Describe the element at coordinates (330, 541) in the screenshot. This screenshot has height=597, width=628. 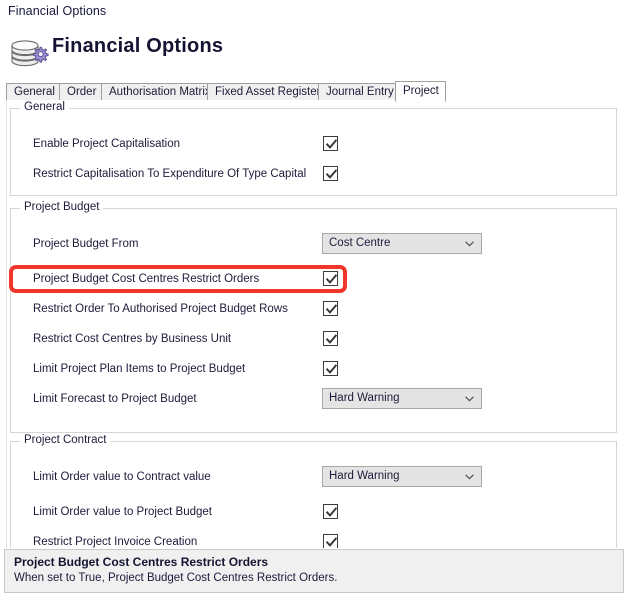
I see `checkbox-restrict-project-invoice` at that location.